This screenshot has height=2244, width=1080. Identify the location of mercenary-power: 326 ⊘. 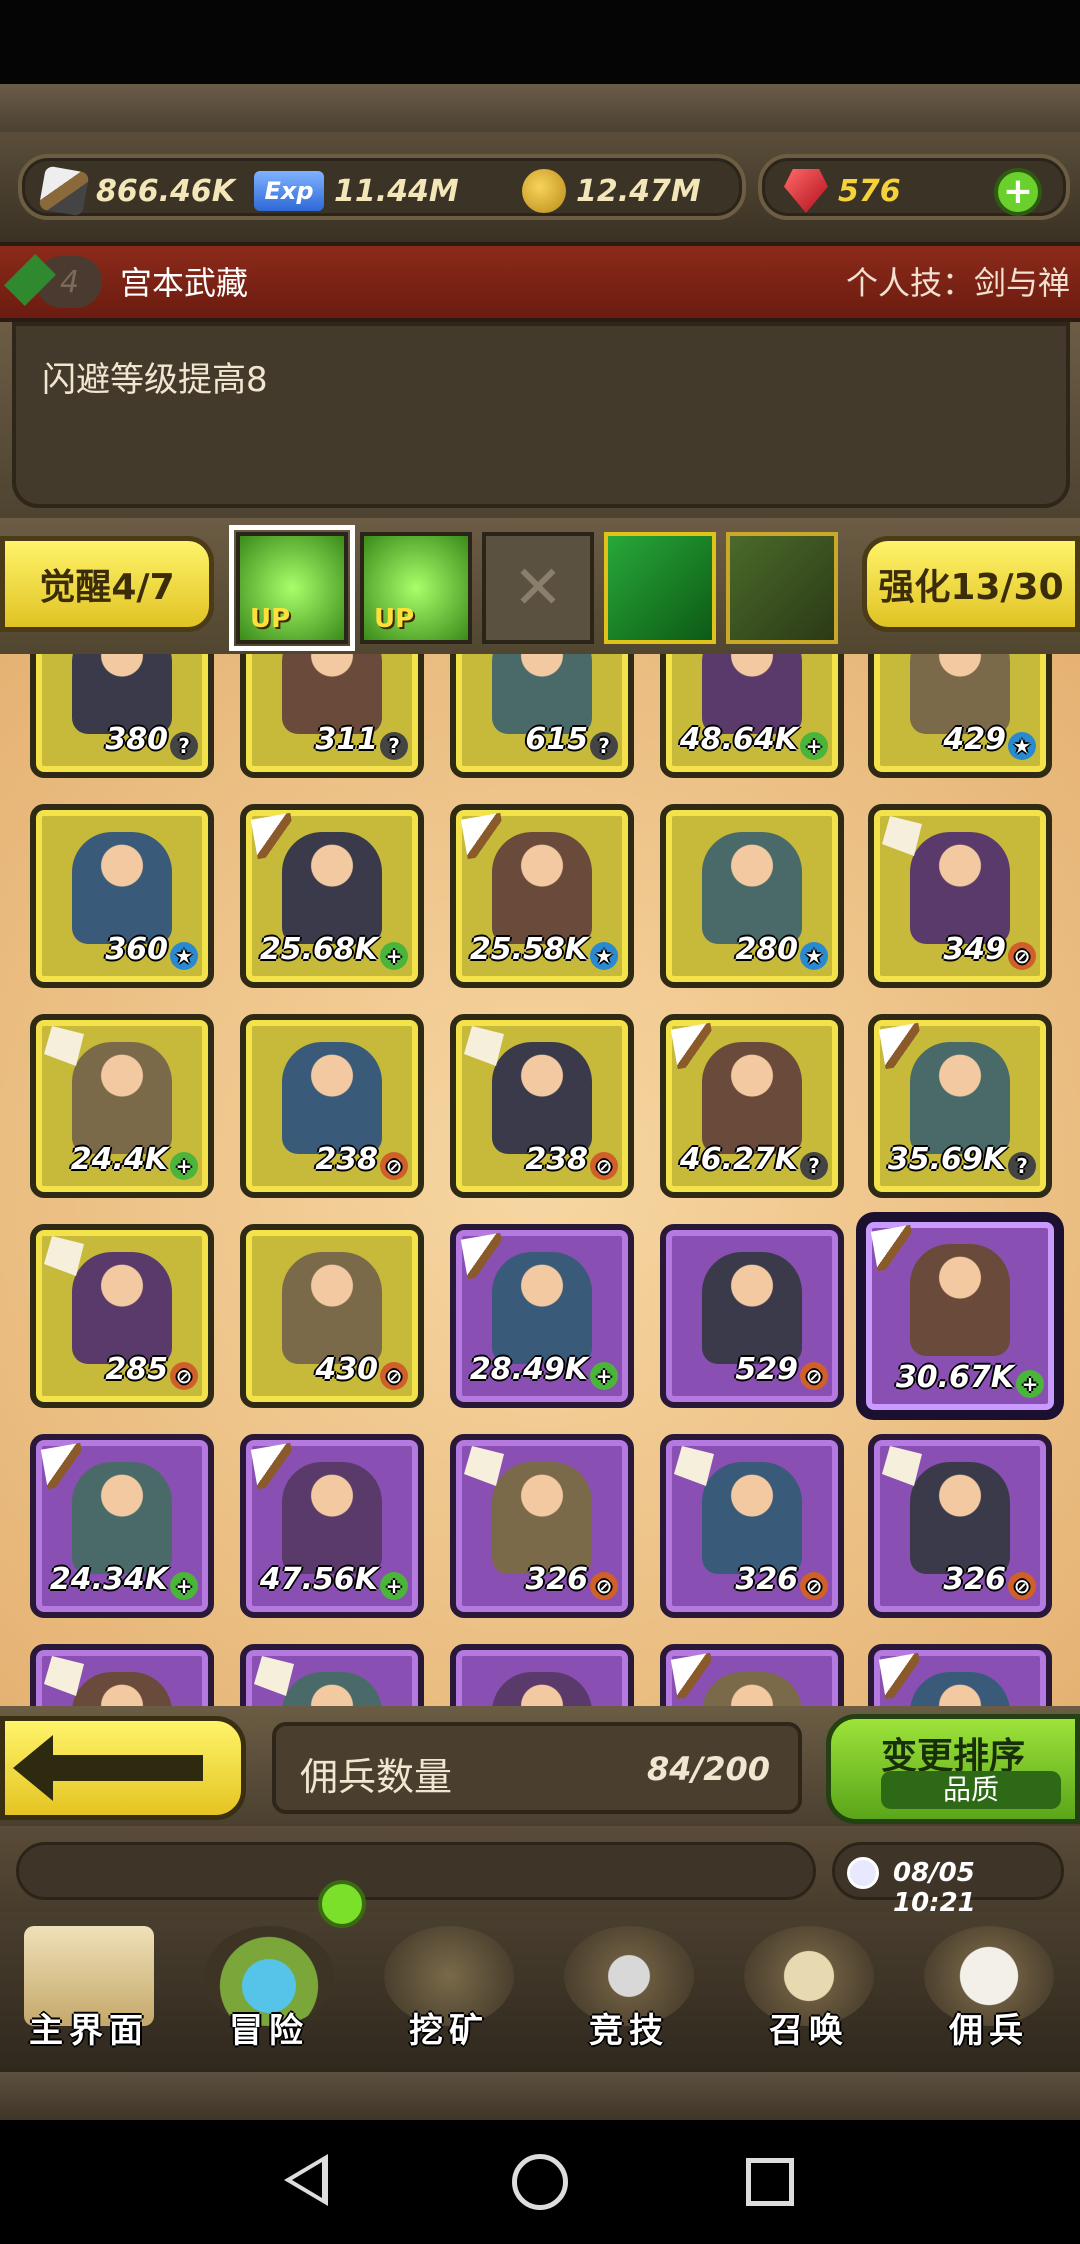
(747, 1581).